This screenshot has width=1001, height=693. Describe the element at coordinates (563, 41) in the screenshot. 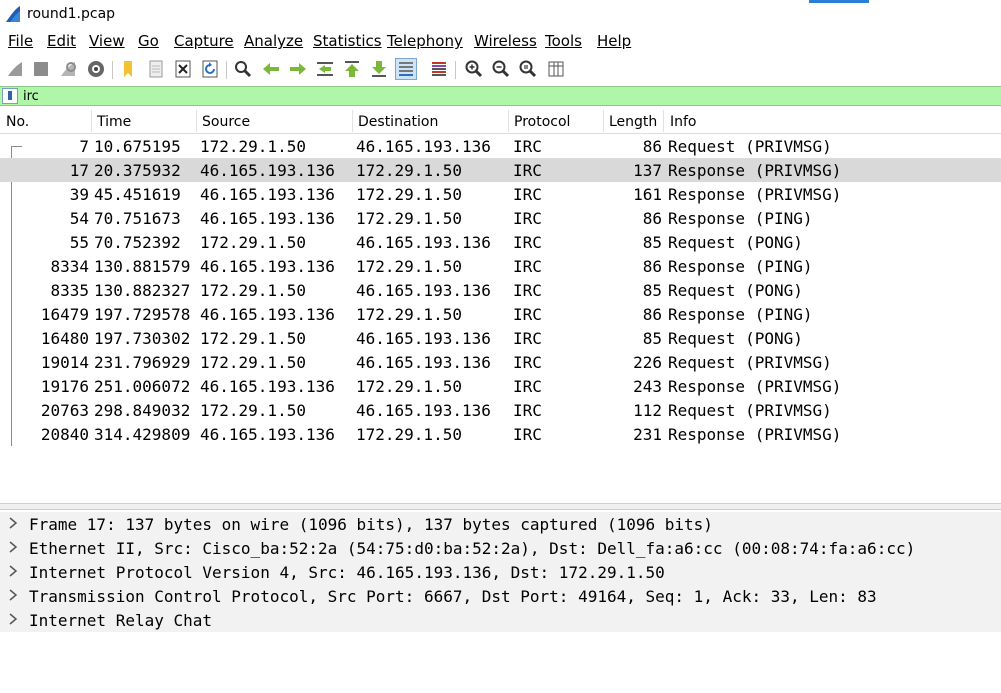

I see `menu-tools: Tools` at that location.